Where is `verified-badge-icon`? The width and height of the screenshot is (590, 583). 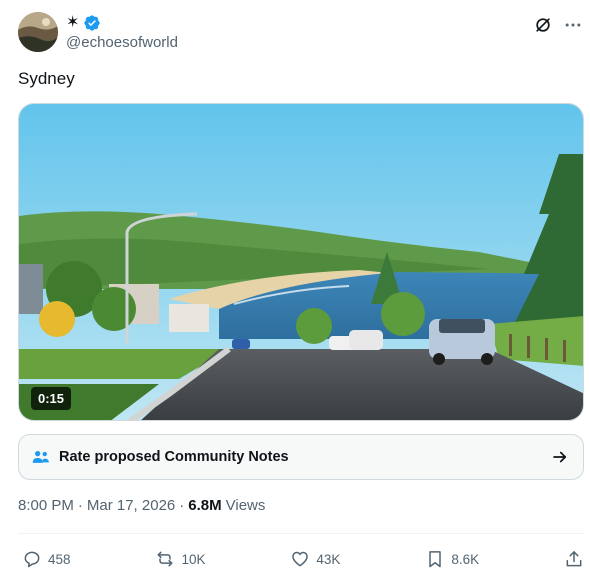 verified-badge-icon is located at coordinates (92, 23).